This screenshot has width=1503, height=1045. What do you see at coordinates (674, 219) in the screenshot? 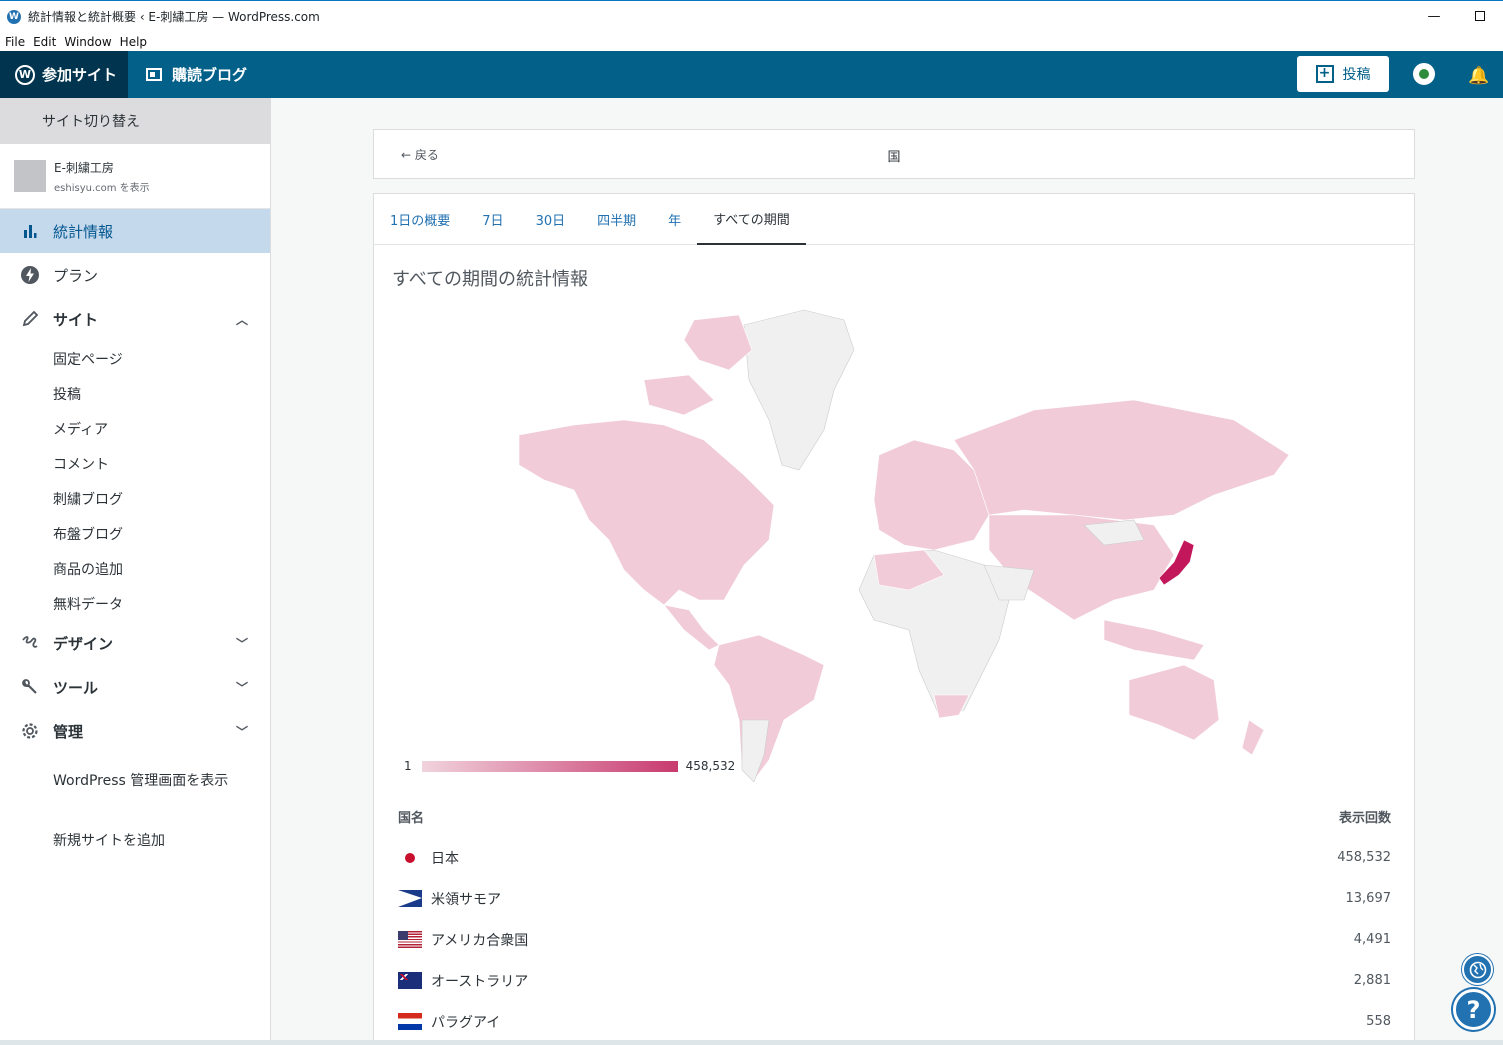
I see `tab-year: 年` at bounding box center [674, 219].